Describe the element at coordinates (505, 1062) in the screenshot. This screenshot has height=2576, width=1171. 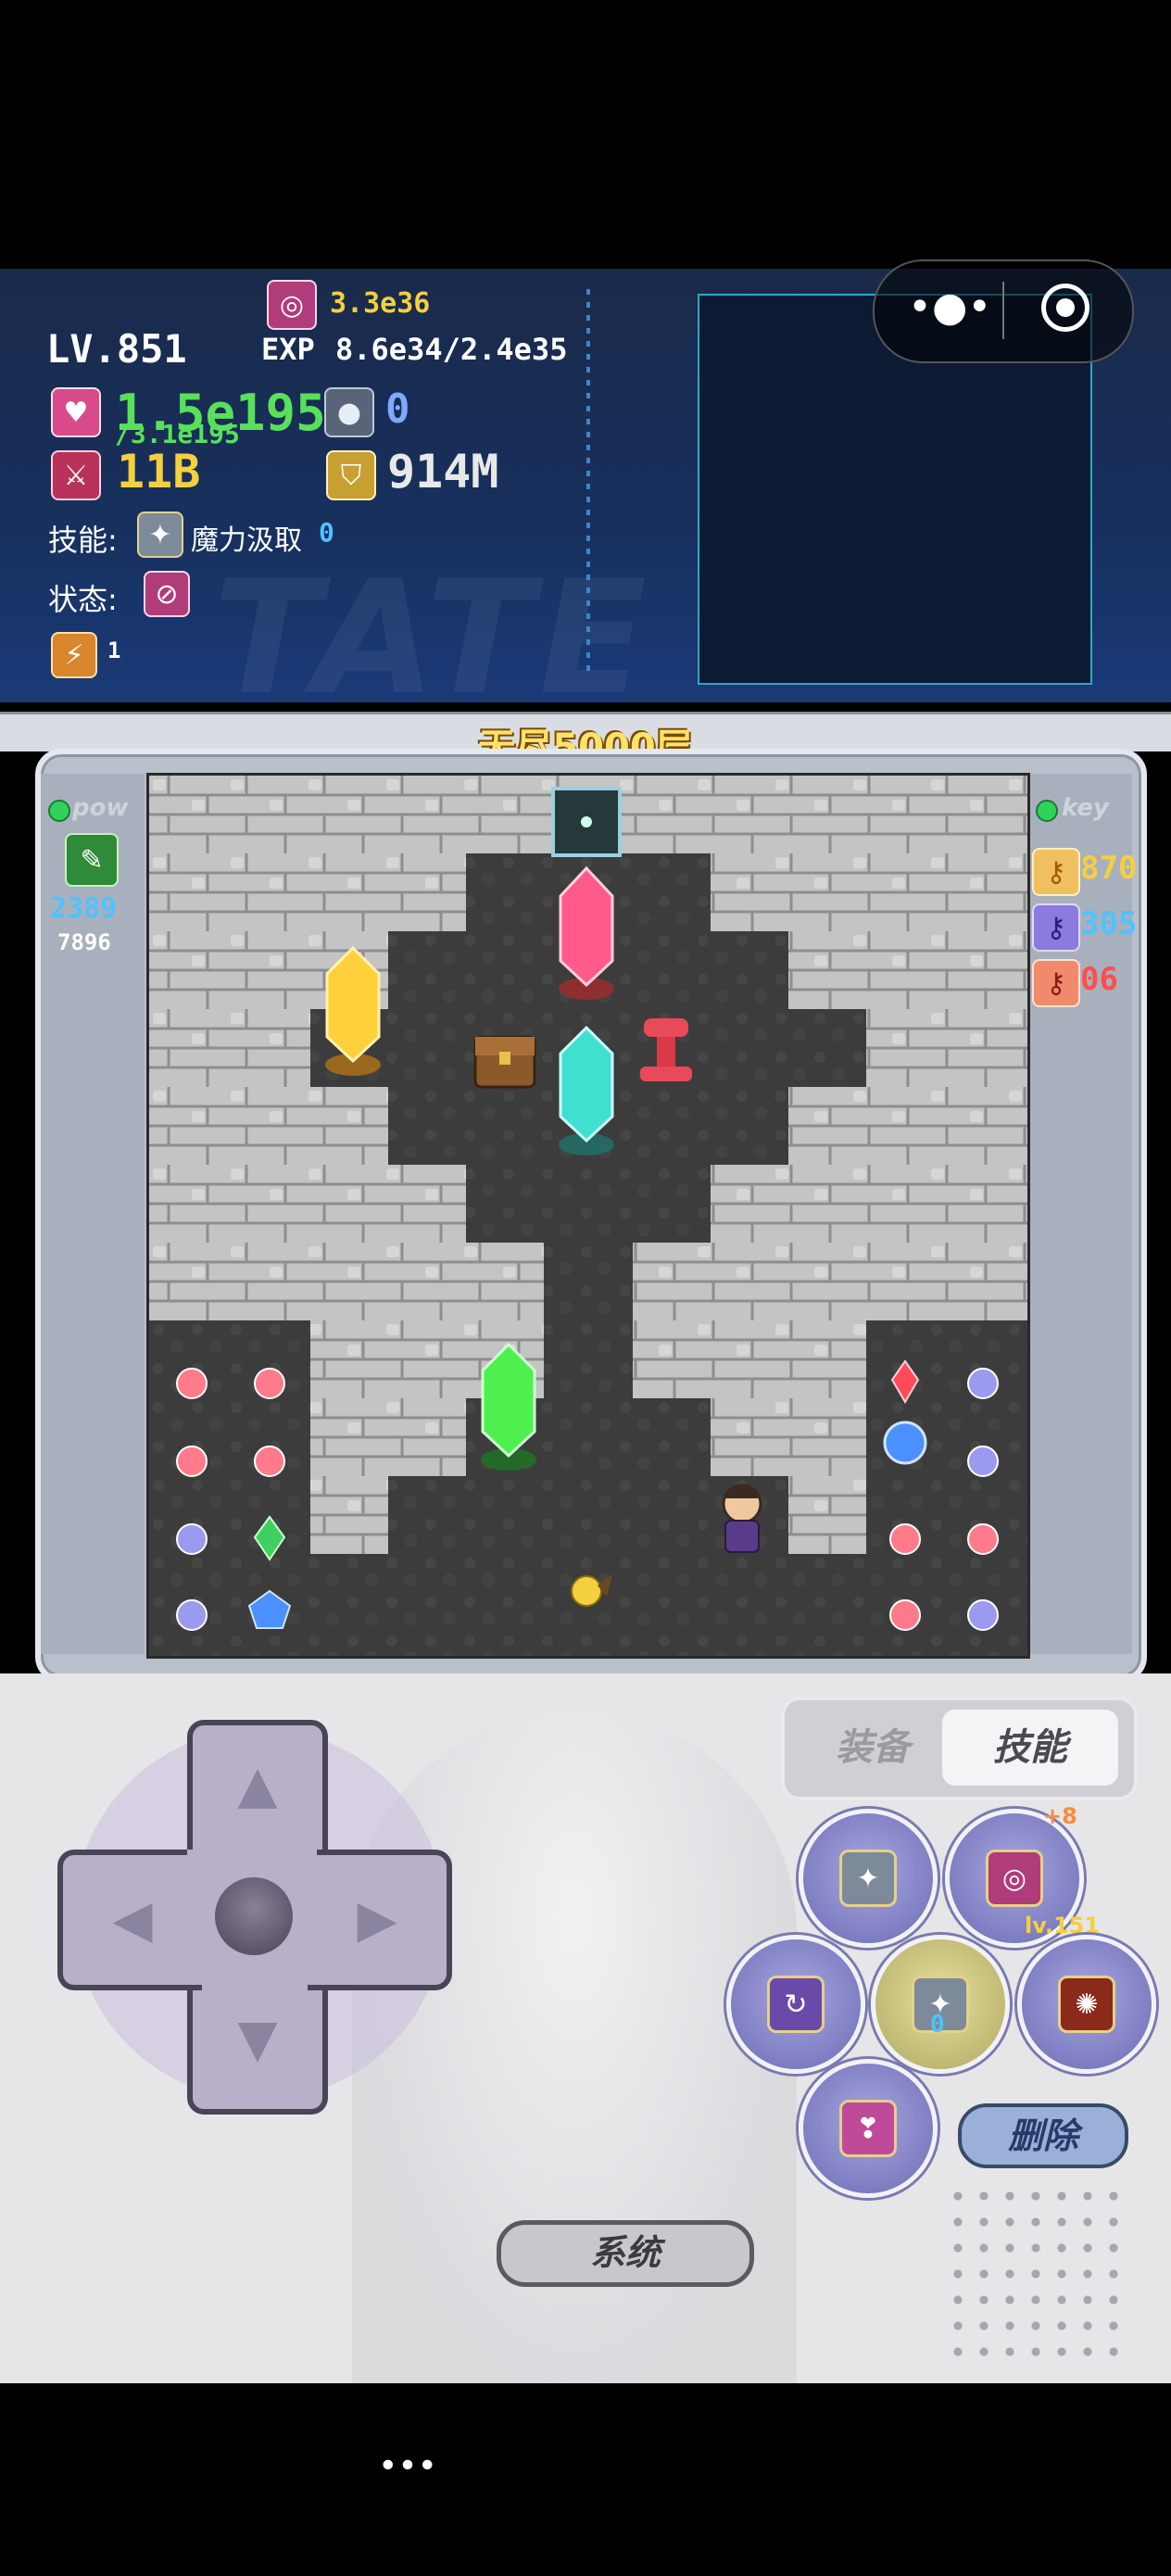
I see `treasure-chest-icon` at that location.